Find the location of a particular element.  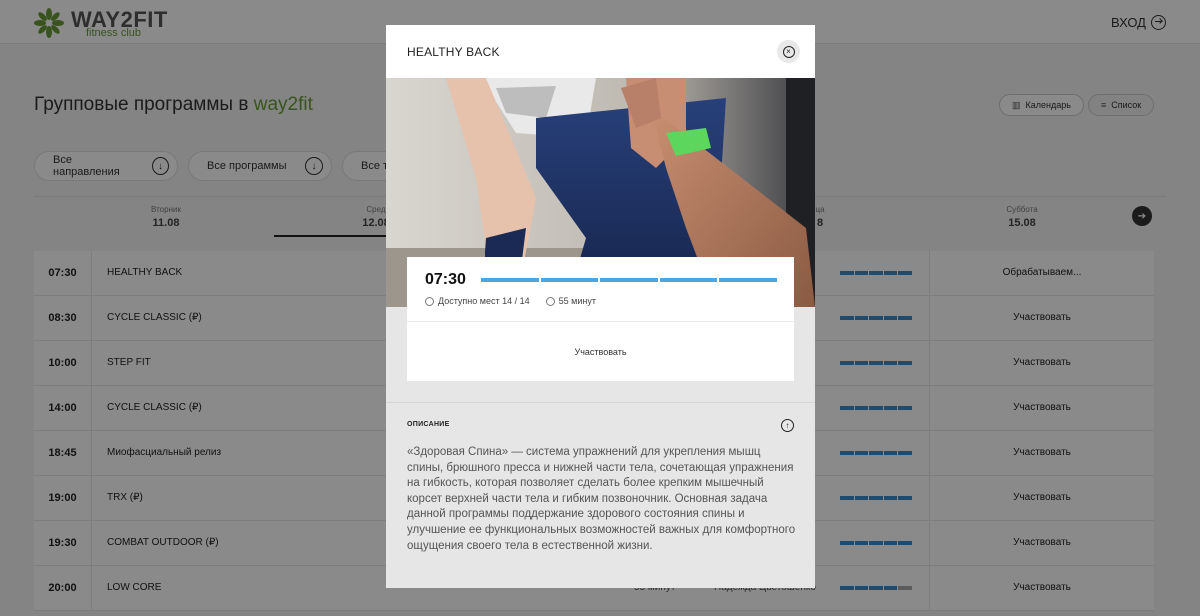

places-info: Доступно мест 14 / 14 is located at coordinates (477, 301).